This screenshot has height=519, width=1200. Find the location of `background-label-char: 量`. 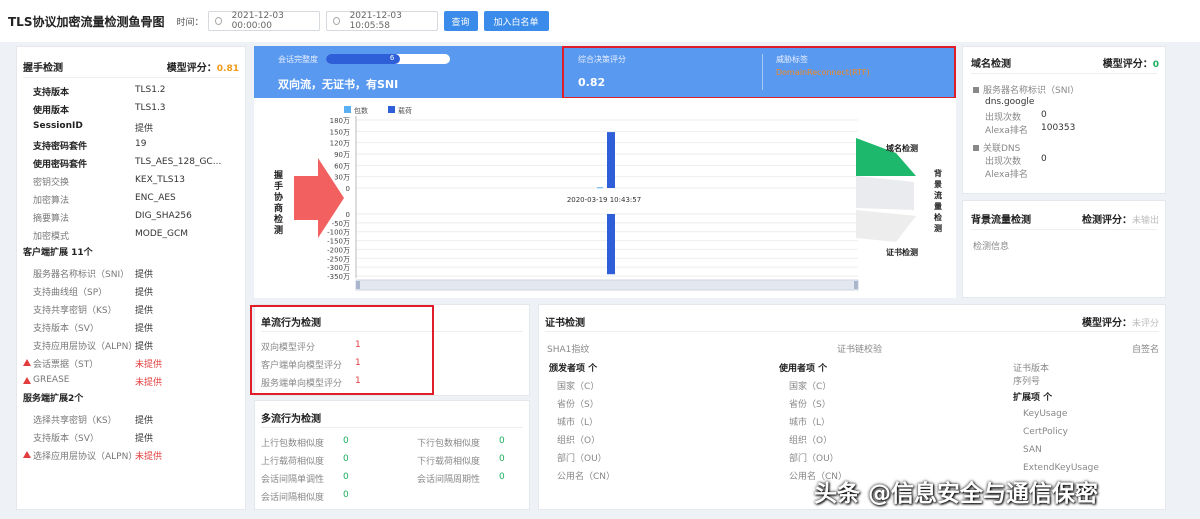

background-label-char: 量 is located at coordinates (938, 206).